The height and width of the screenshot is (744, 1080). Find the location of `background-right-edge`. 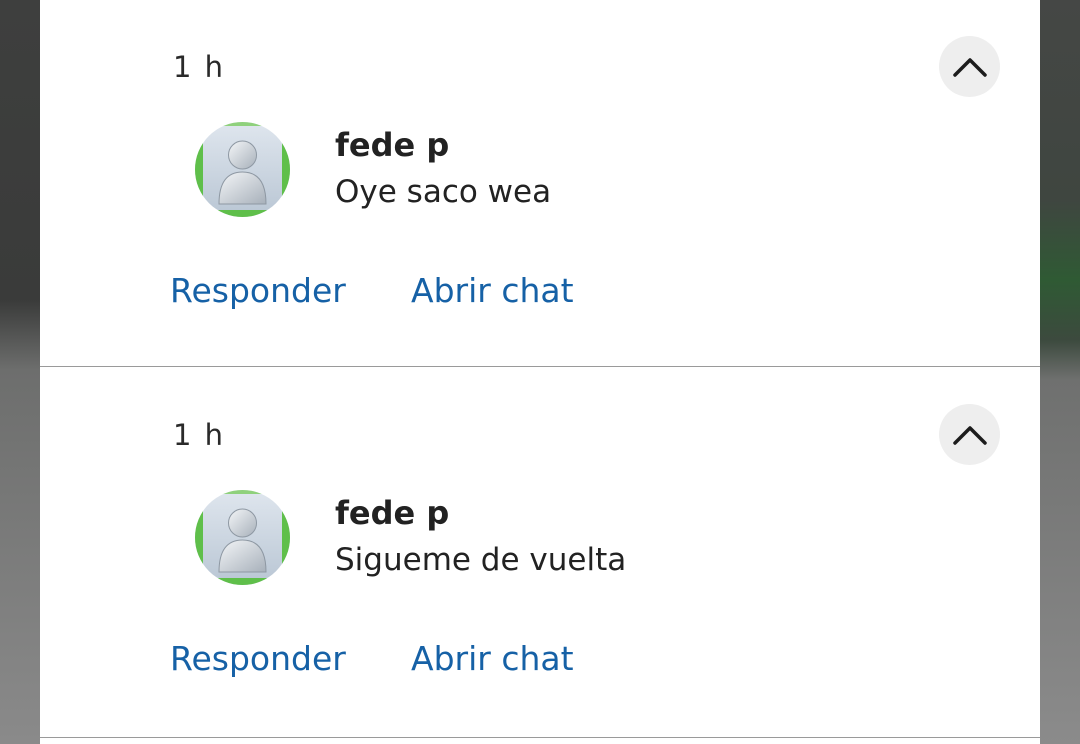

background-right-edge is located at coordinates (1060, 372).